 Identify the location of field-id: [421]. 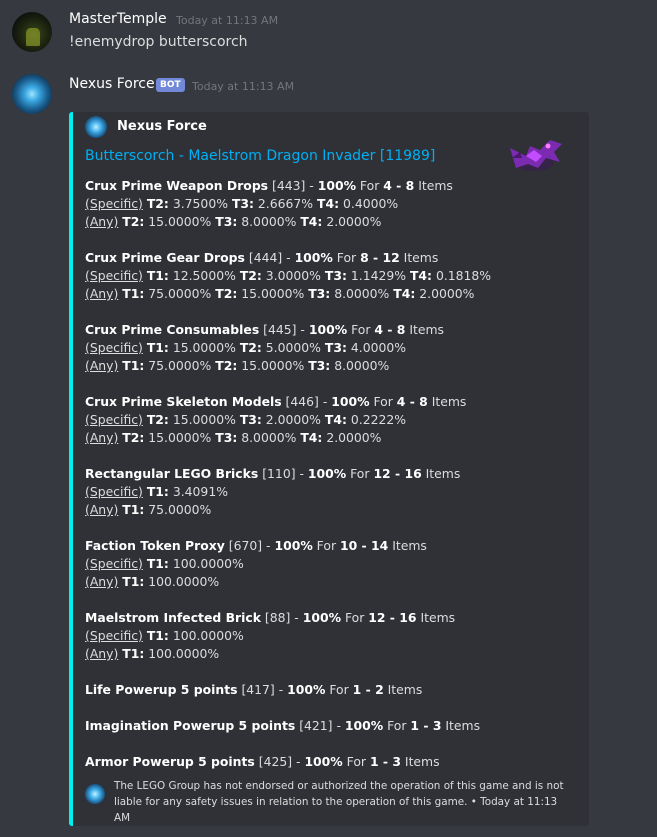
(316, 725).